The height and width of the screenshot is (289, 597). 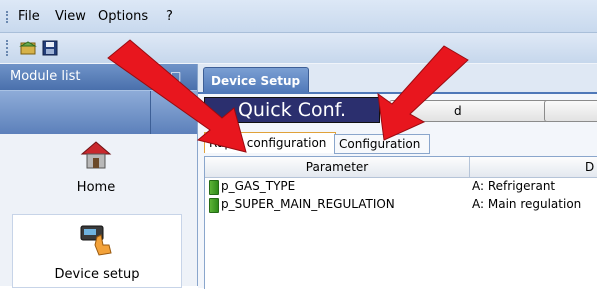 I want to click on open-icon, so click(x=28, y=48).